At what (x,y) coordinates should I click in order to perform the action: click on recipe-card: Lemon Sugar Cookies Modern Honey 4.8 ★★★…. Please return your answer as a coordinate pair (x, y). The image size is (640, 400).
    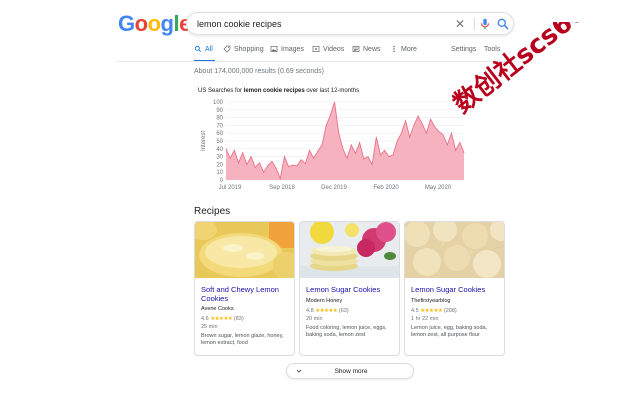
    Looking at the image, I should click on (349, 288).